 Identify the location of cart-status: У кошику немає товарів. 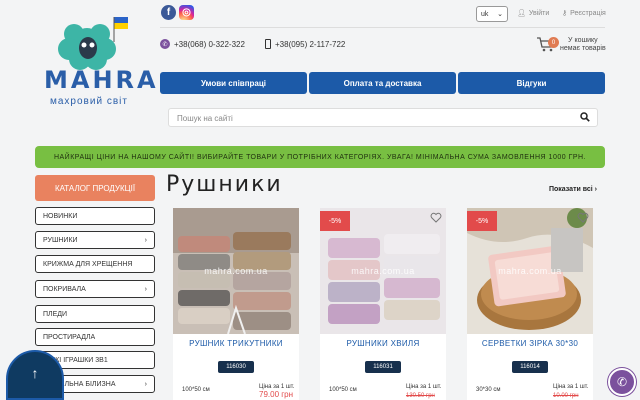
(583, 45).